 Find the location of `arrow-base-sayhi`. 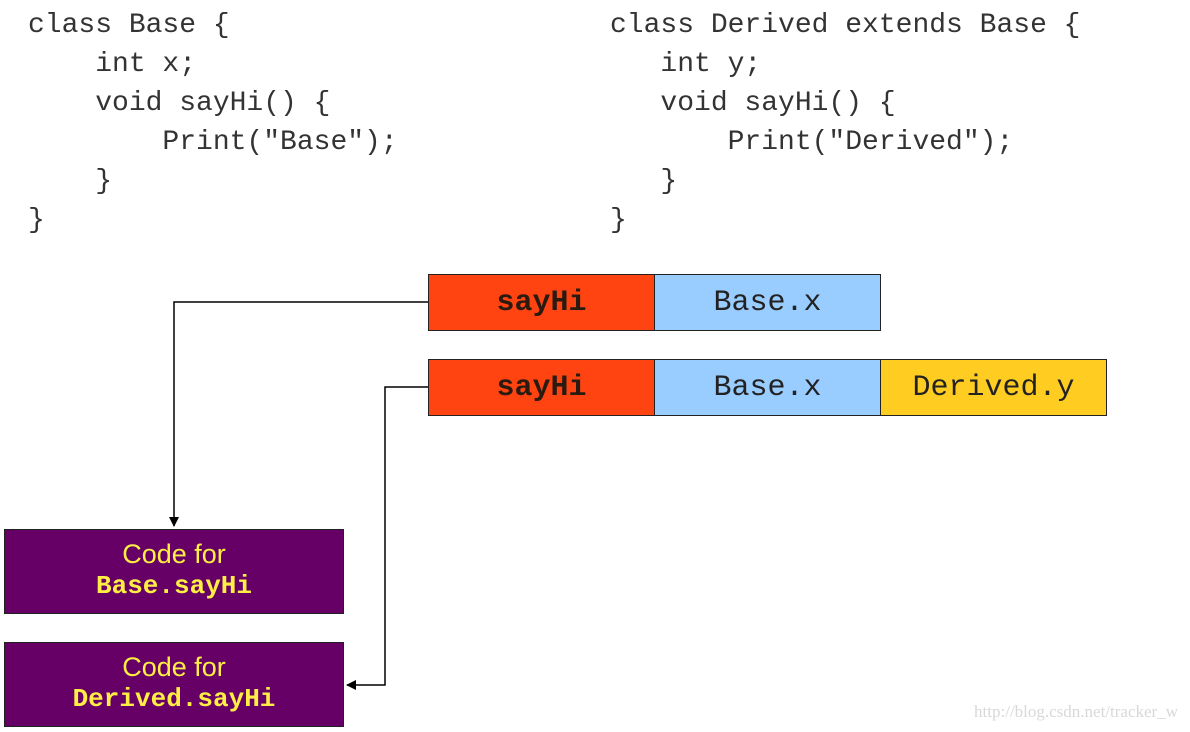

arrow-base-sayhi is located at coordinates (298, 414).